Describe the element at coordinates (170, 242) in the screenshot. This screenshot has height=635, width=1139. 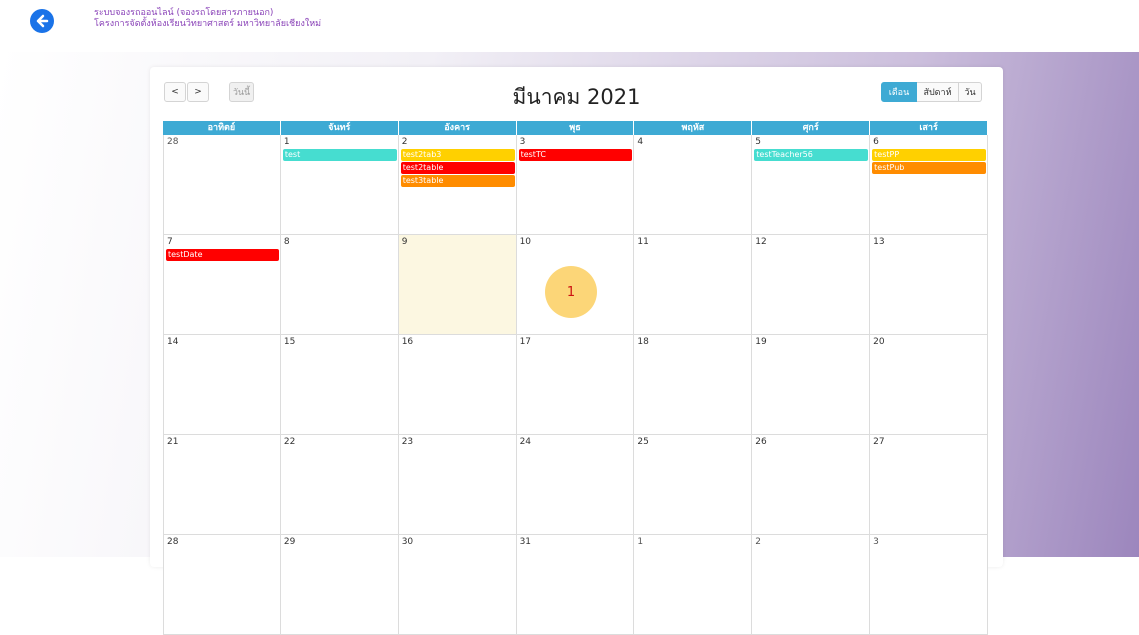
I see `day-number: 7` at that location.